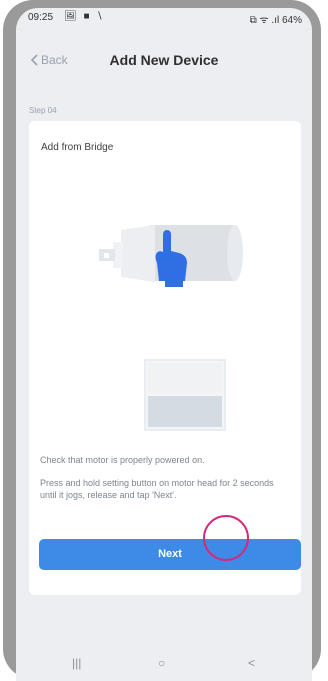  I want to click on touch-indicator-circle, so click(226, 538).